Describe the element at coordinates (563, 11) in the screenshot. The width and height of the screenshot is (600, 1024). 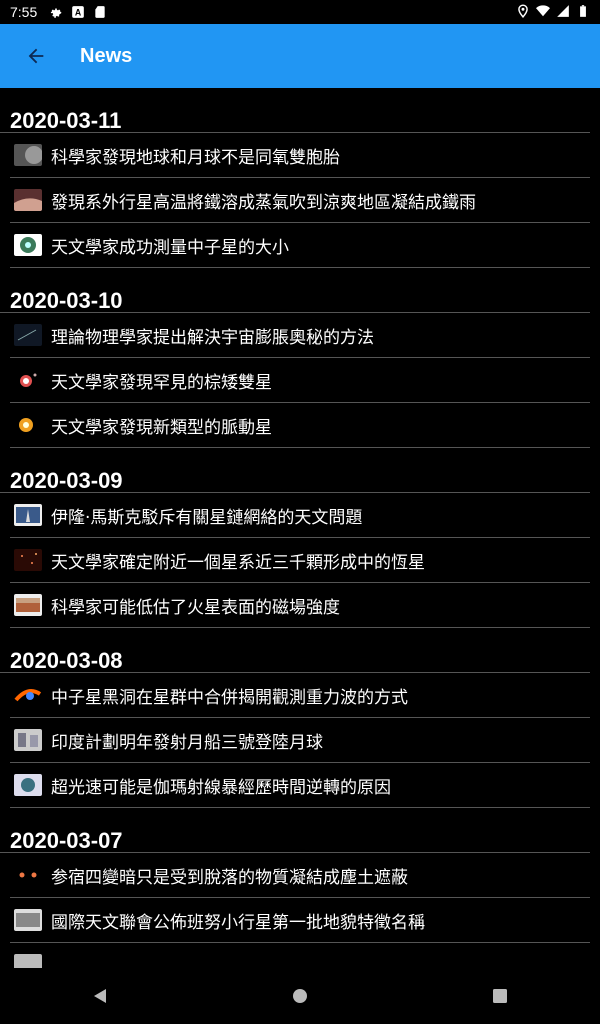
I see `signal-icon` at that location.